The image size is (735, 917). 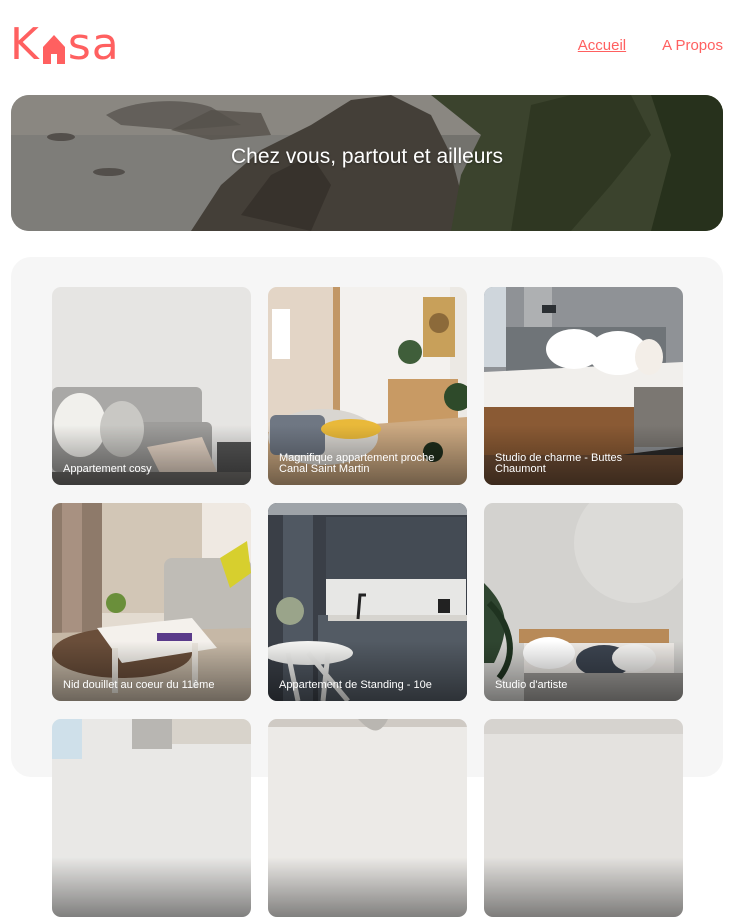 I want to click on hero-banner: Chez vous, partout et ailleurs, so click(x=367, y=163).